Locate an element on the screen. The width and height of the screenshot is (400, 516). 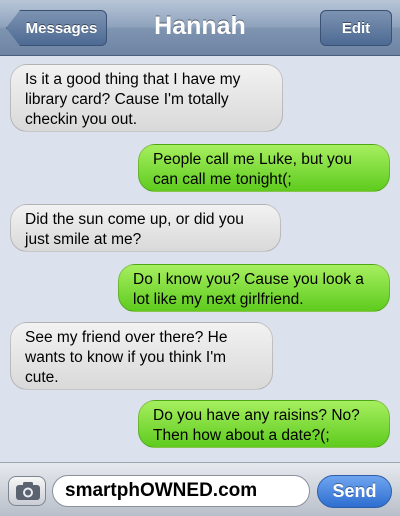
message-input: smartphOWNED.com is located at coordinates (181, 491).